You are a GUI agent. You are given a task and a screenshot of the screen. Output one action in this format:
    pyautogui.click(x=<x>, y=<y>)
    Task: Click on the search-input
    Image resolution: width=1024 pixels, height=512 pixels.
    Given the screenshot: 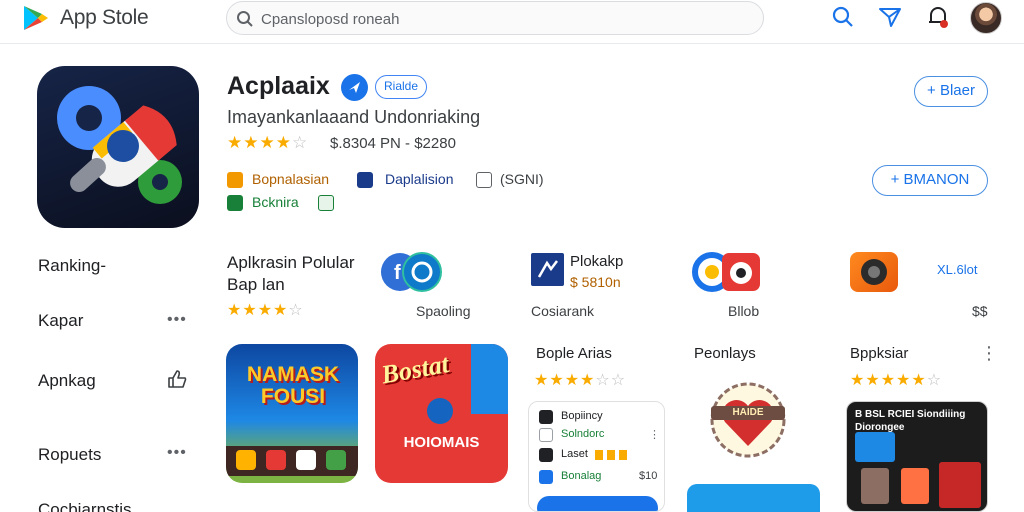 What is the action you would take?
    pyautogui.click(x=501, y=19)
    